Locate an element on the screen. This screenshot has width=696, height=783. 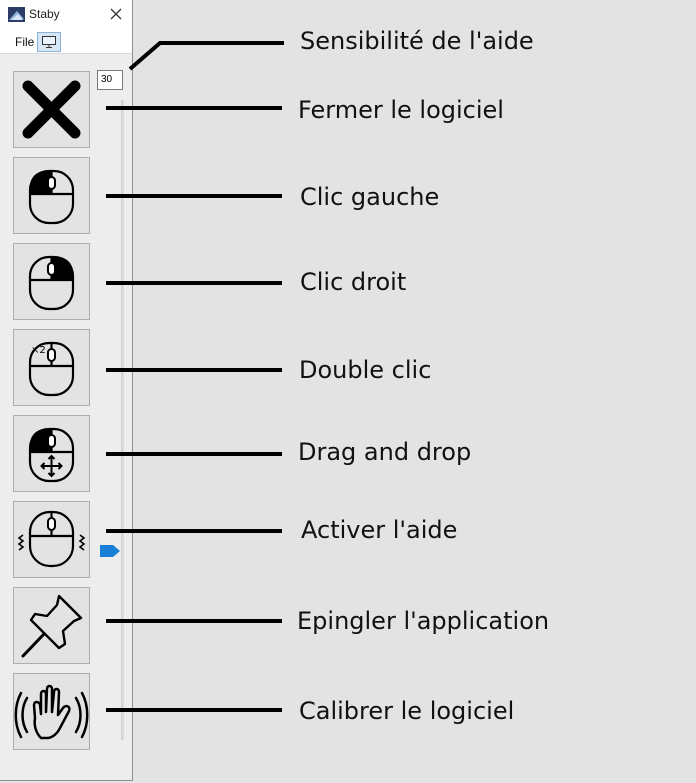
label-activate-help: Activer l'aide is located at coordinates (379, 530).